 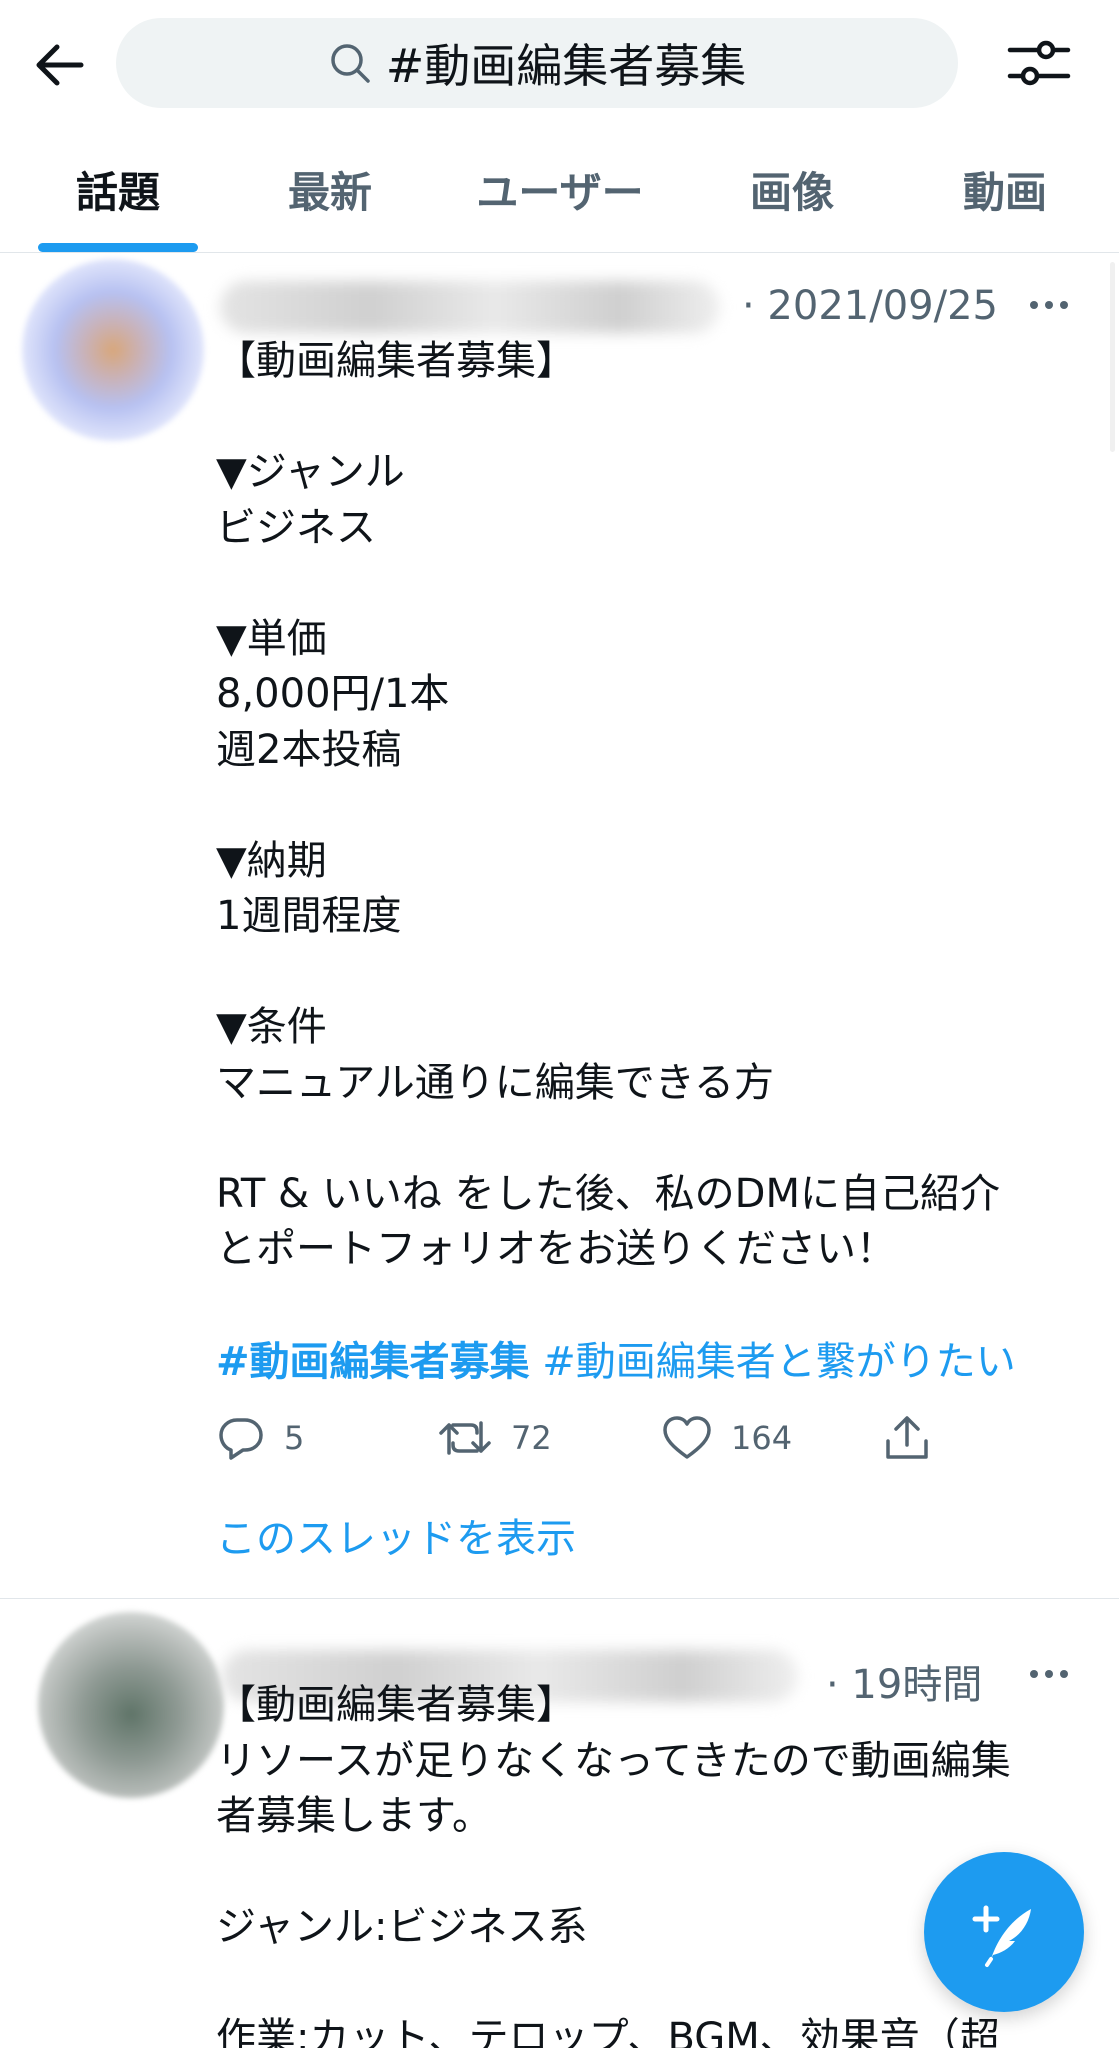 What do you see at coordinates (1049, 305) in the screenshot?
I see `more-options-button` at bounding box center [1049, 305].